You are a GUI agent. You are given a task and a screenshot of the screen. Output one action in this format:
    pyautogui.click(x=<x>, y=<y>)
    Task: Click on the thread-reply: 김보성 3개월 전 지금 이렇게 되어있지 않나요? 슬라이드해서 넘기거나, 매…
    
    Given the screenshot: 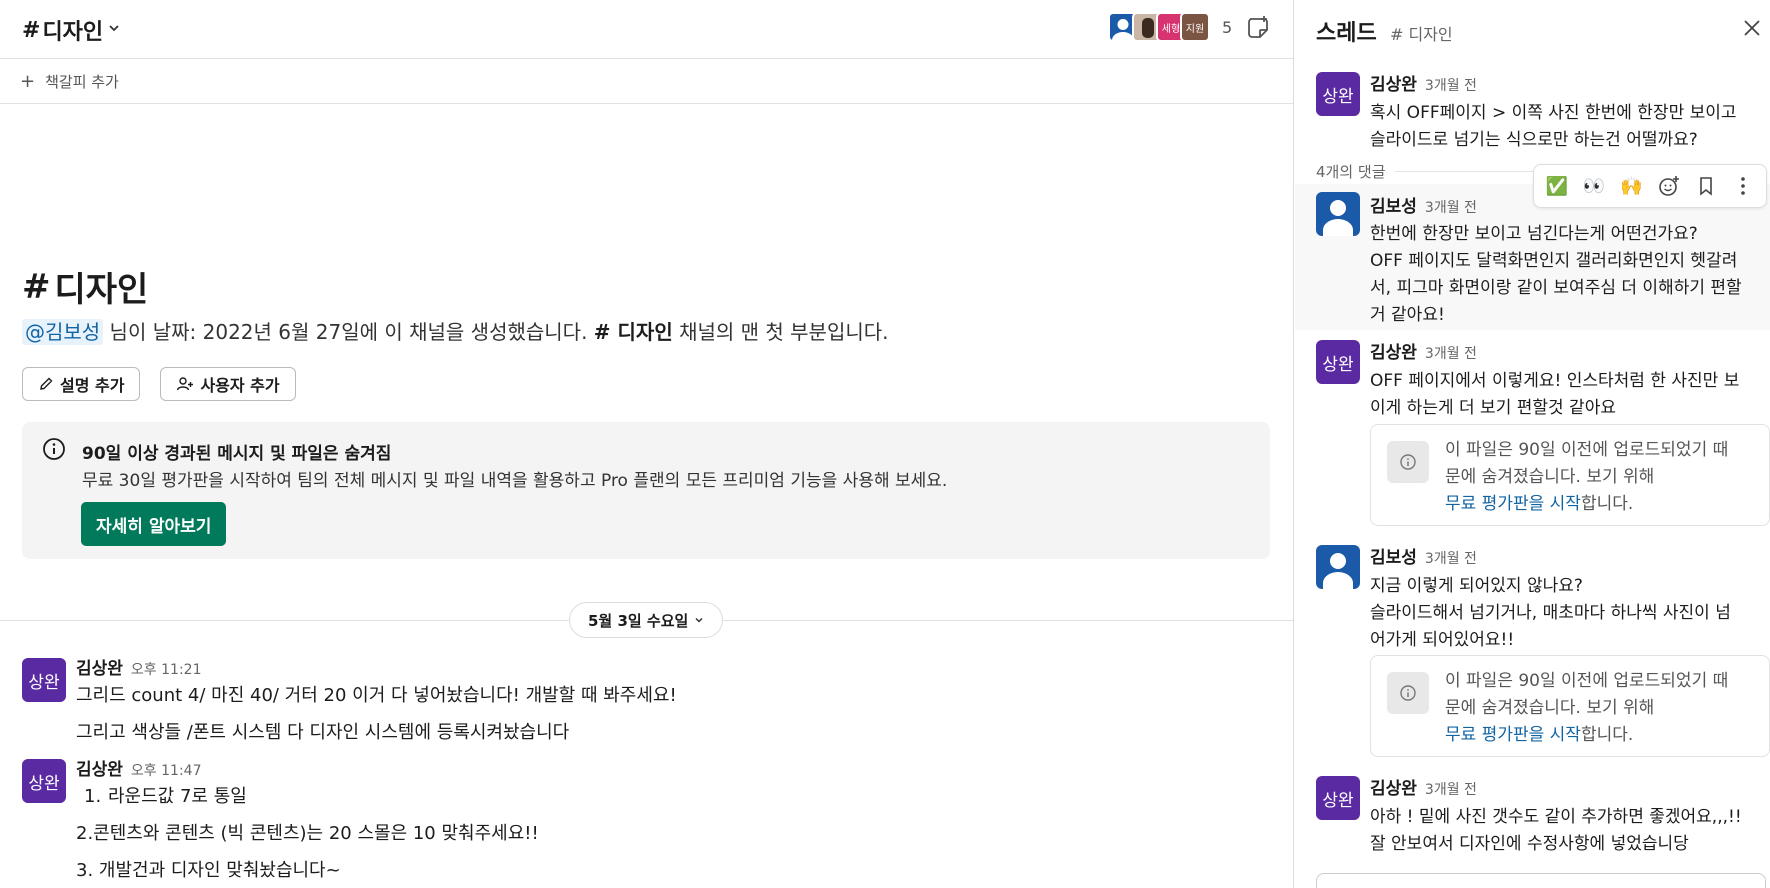 What is the action you would take?
    pyautogui.click(x=1532, y=650)
    